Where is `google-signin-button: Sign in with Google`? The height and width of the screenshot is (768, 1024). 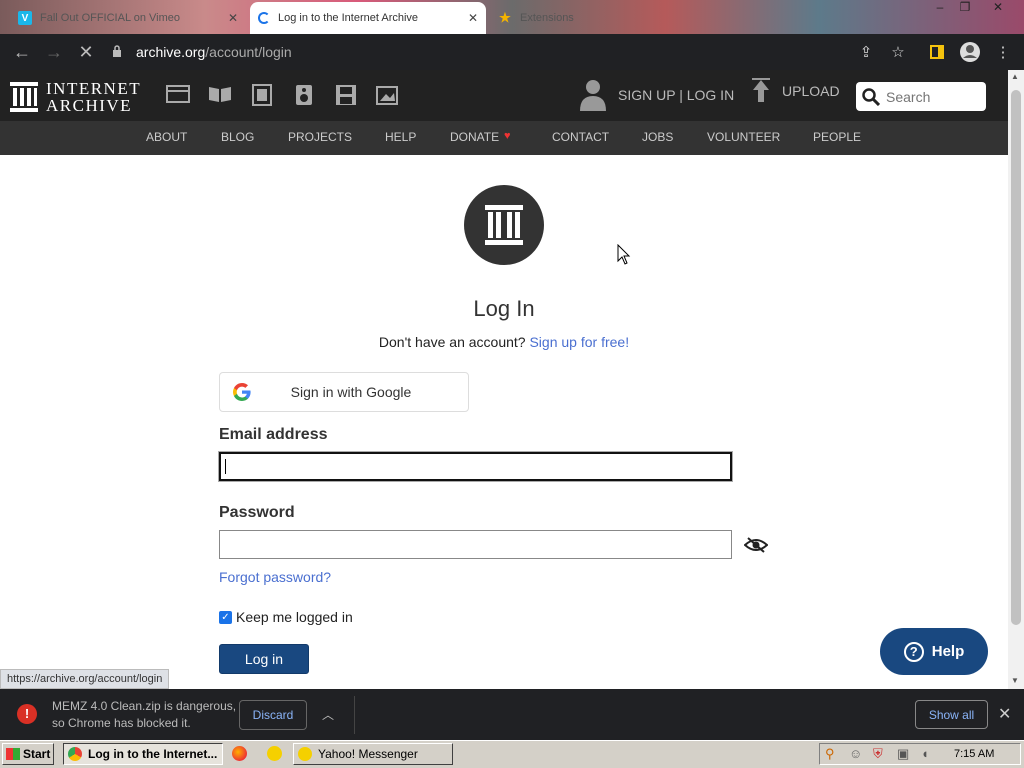 google-signin-button: Sign in with Google is located at coordinates (344, 392).